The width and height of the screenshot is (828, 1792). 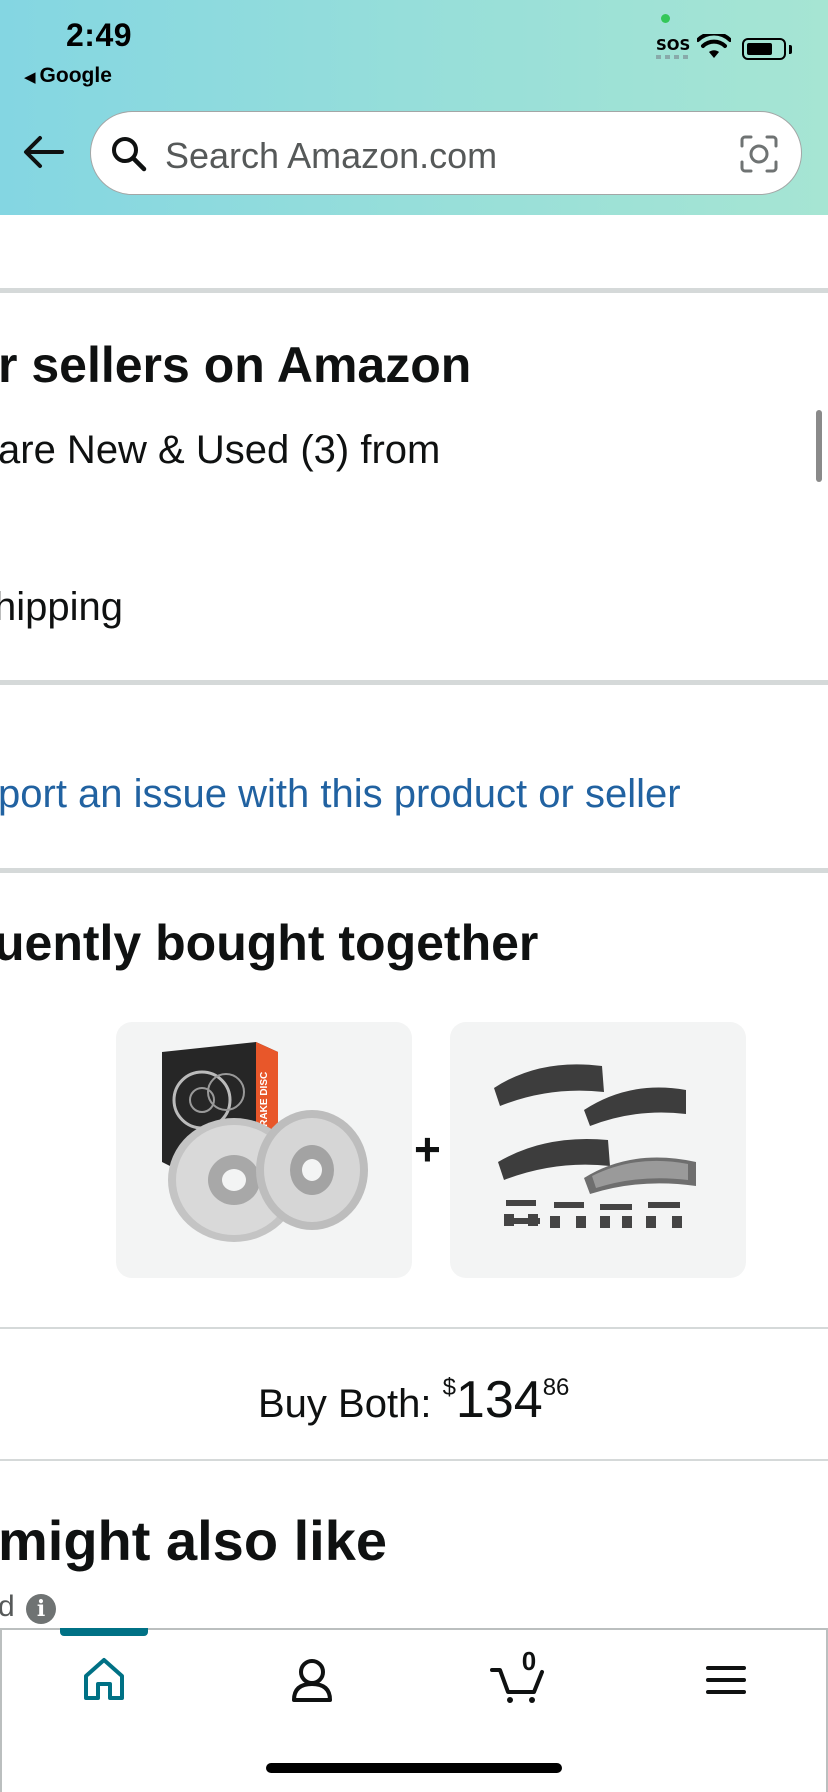 I want to click on price-cents: 86, so click(x=556, y=1387).